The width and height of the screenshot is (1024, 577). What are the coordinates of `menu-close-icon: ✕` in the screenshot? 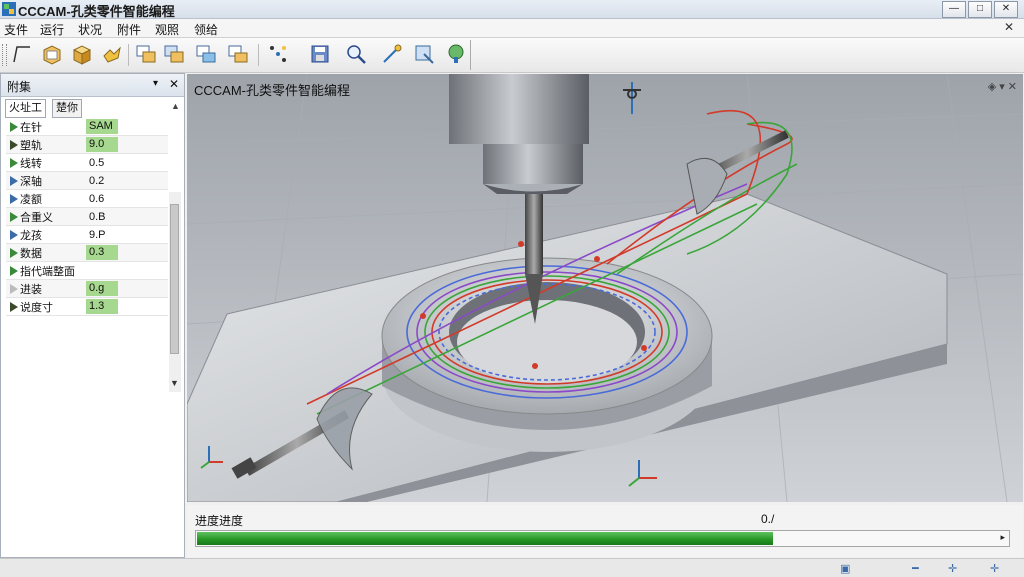 It's located at (1009, 27).